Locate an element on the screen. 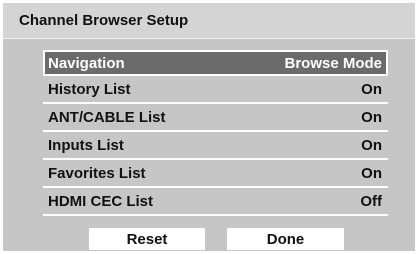 The height and width of the screenshot is (254, 418). menu-item-history-list: History List On is located at coordinates (215, 90).